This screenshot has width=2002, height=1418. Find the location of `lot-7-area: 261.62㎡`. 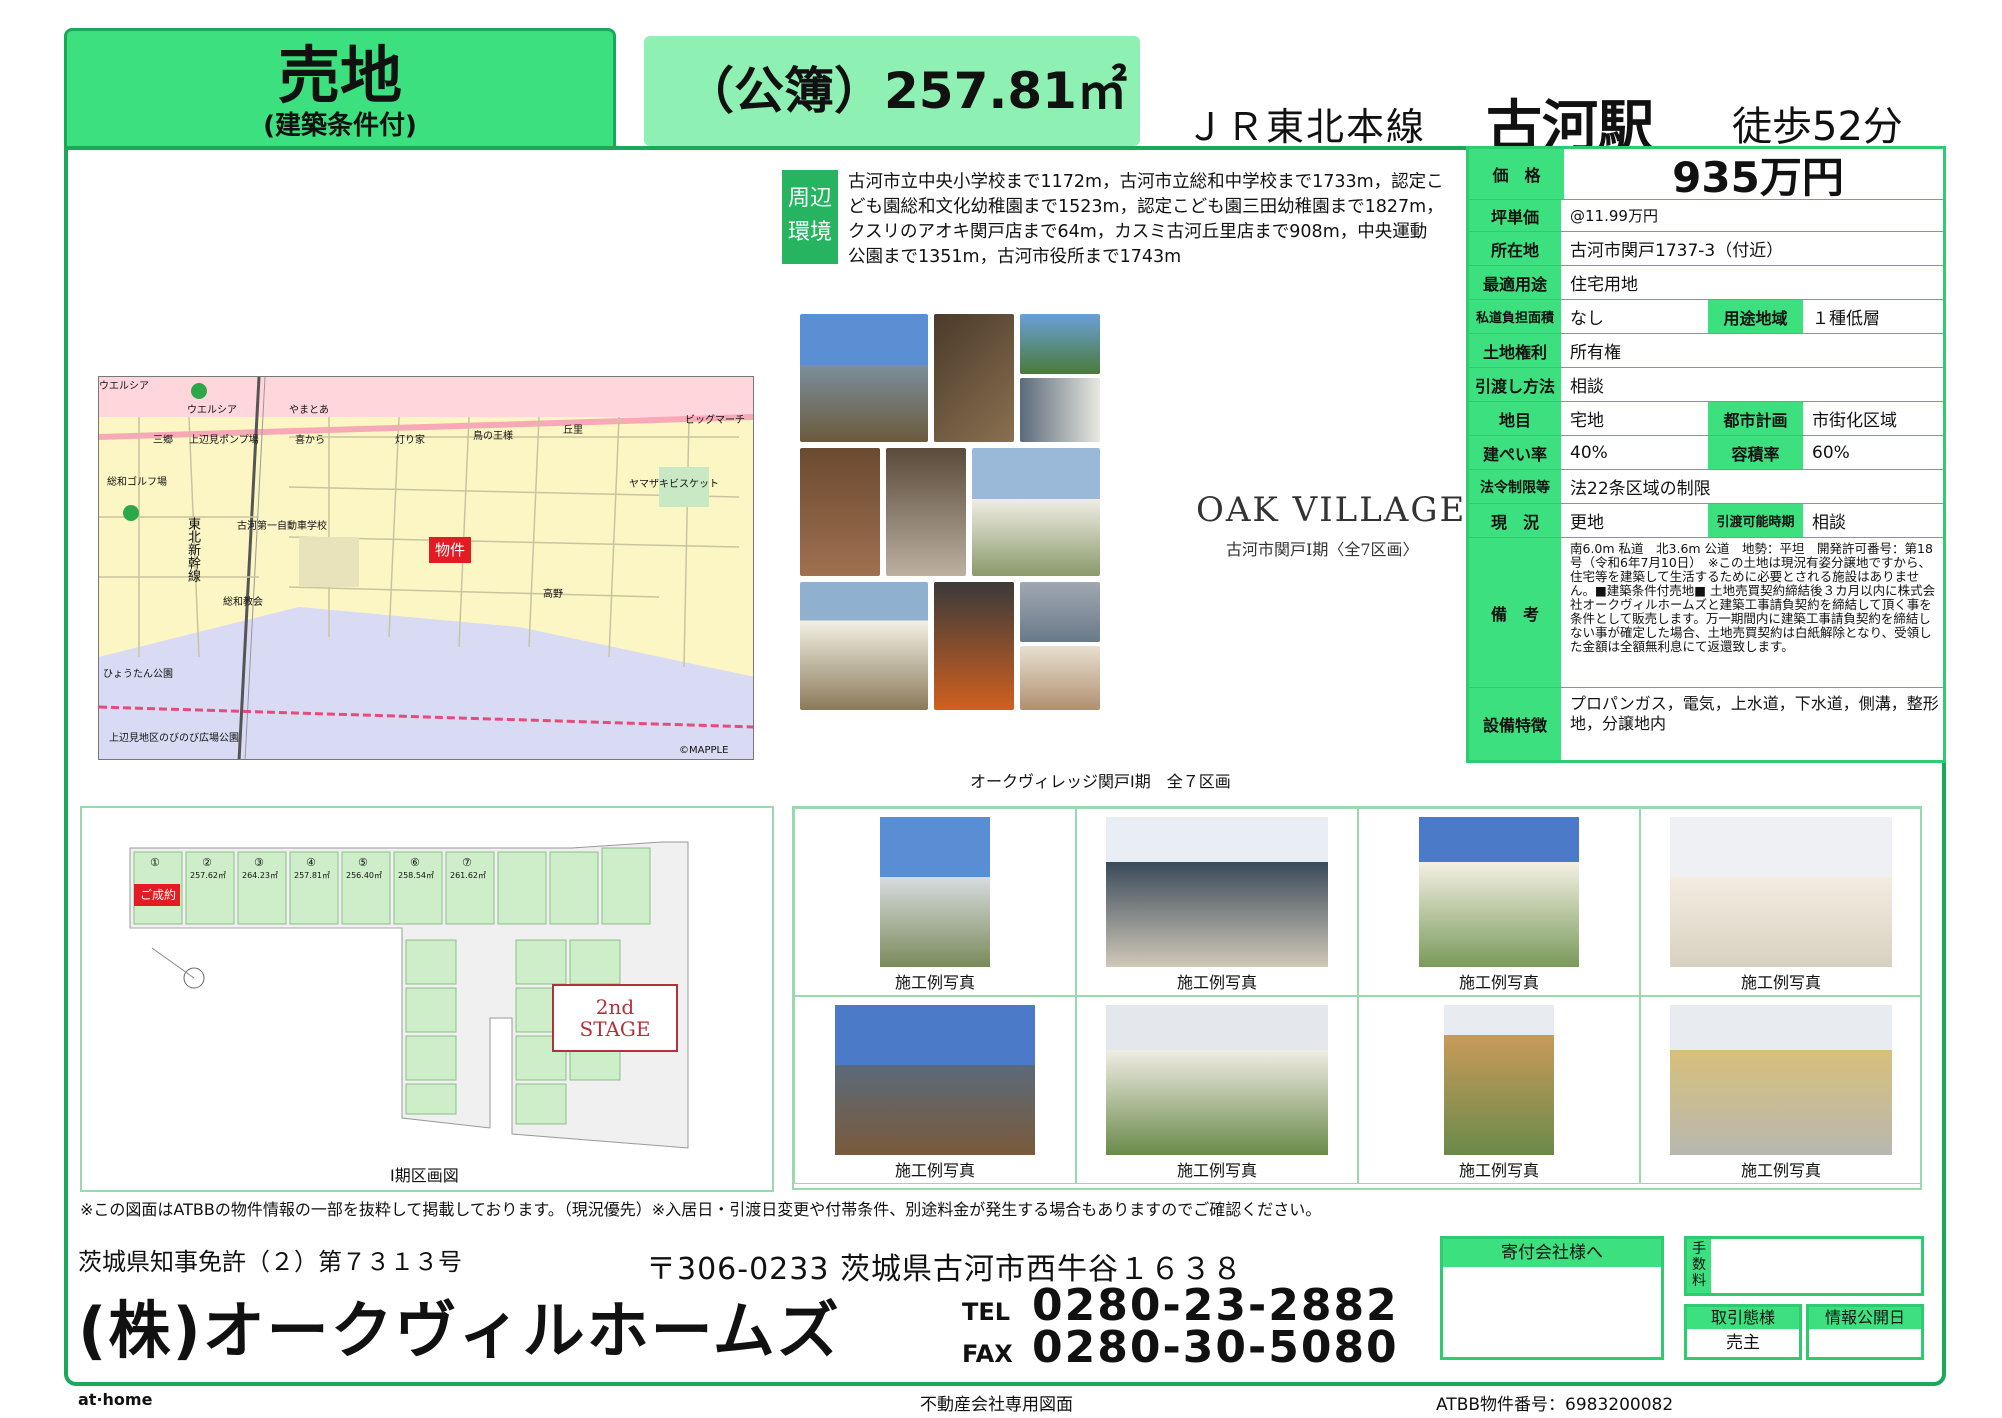

lot-7-area: 261.62㎡ is located at coordinates (468, 875).